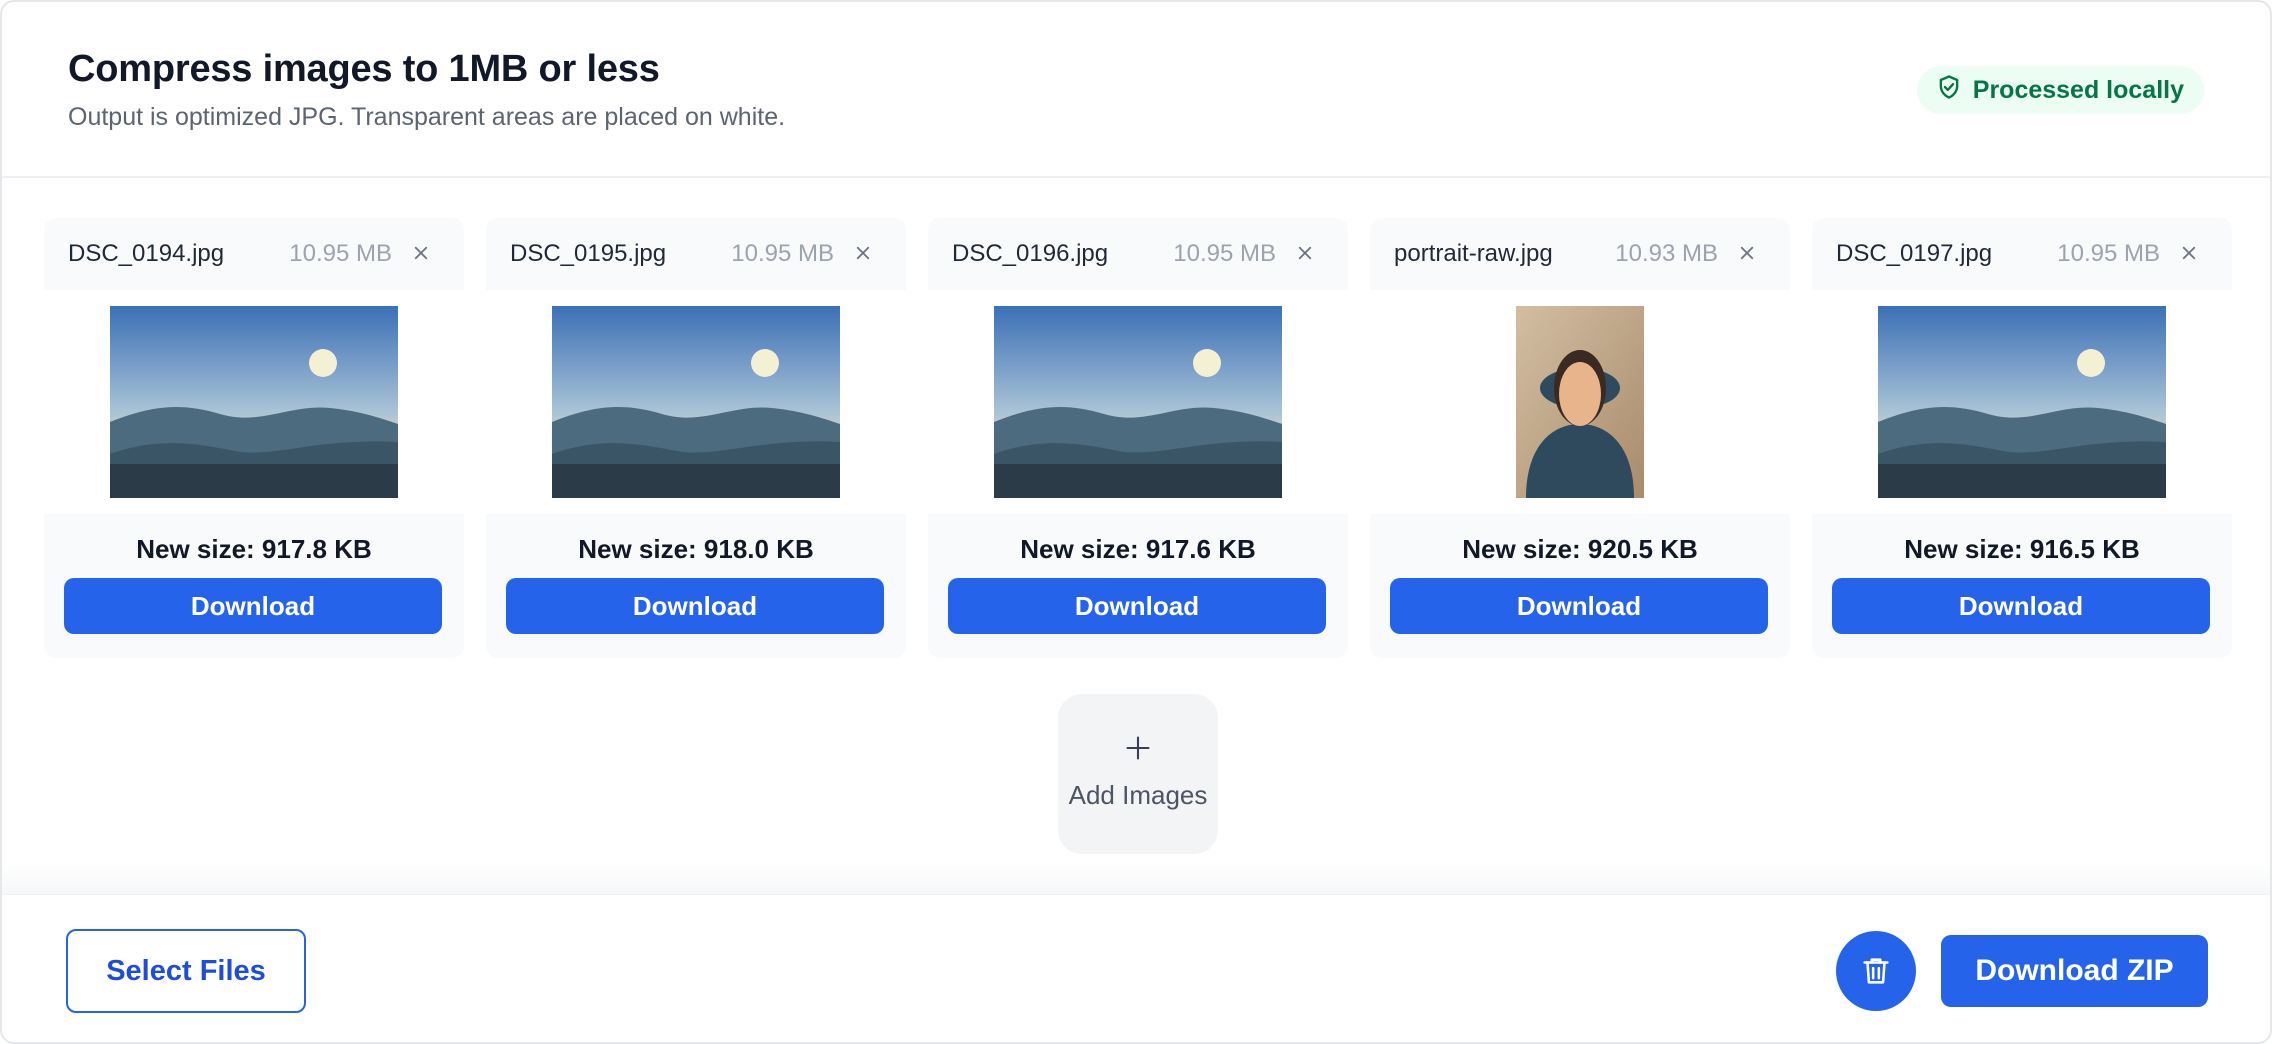  Describe the element at coordinates (2022, 549) in the screenshot. I see `new-size-label: New size: 916.5 KB` at that location.